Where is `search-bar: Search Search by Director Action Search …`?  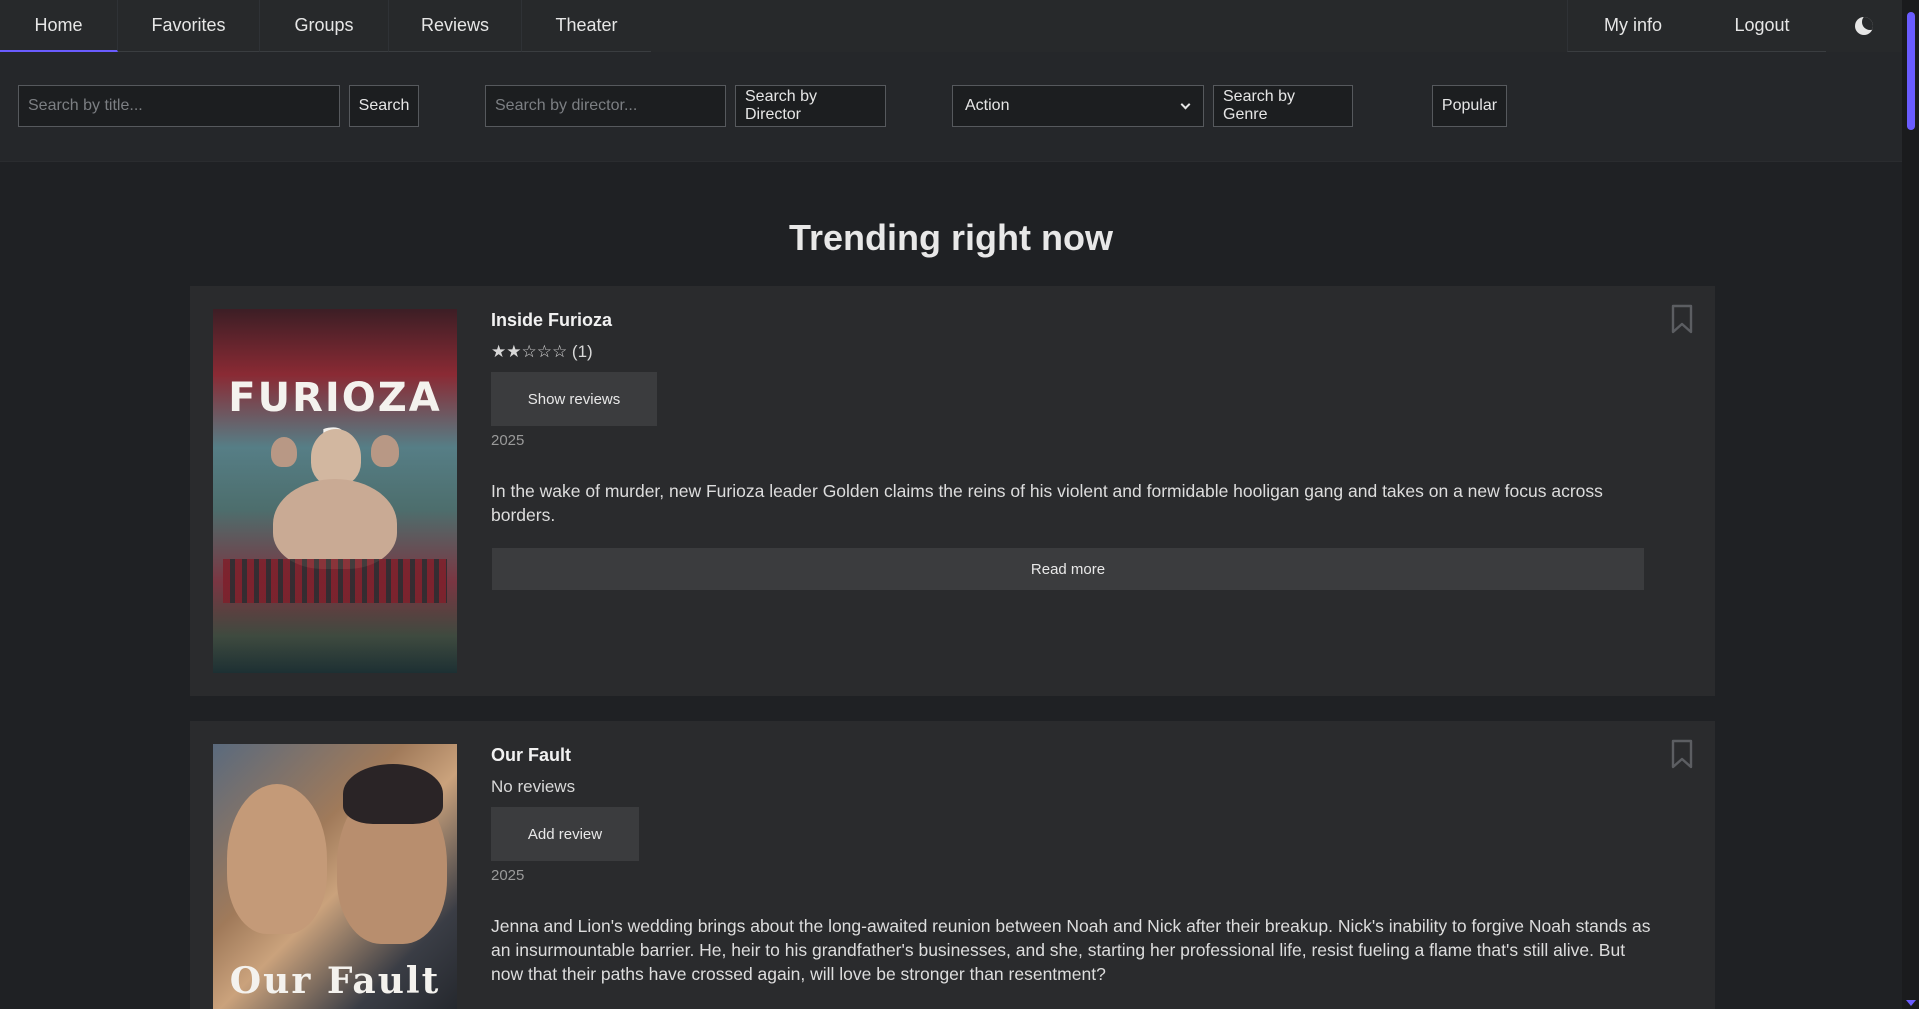
search-bar: Search Search by Director Action Search … is located at coordinates (951, 107).